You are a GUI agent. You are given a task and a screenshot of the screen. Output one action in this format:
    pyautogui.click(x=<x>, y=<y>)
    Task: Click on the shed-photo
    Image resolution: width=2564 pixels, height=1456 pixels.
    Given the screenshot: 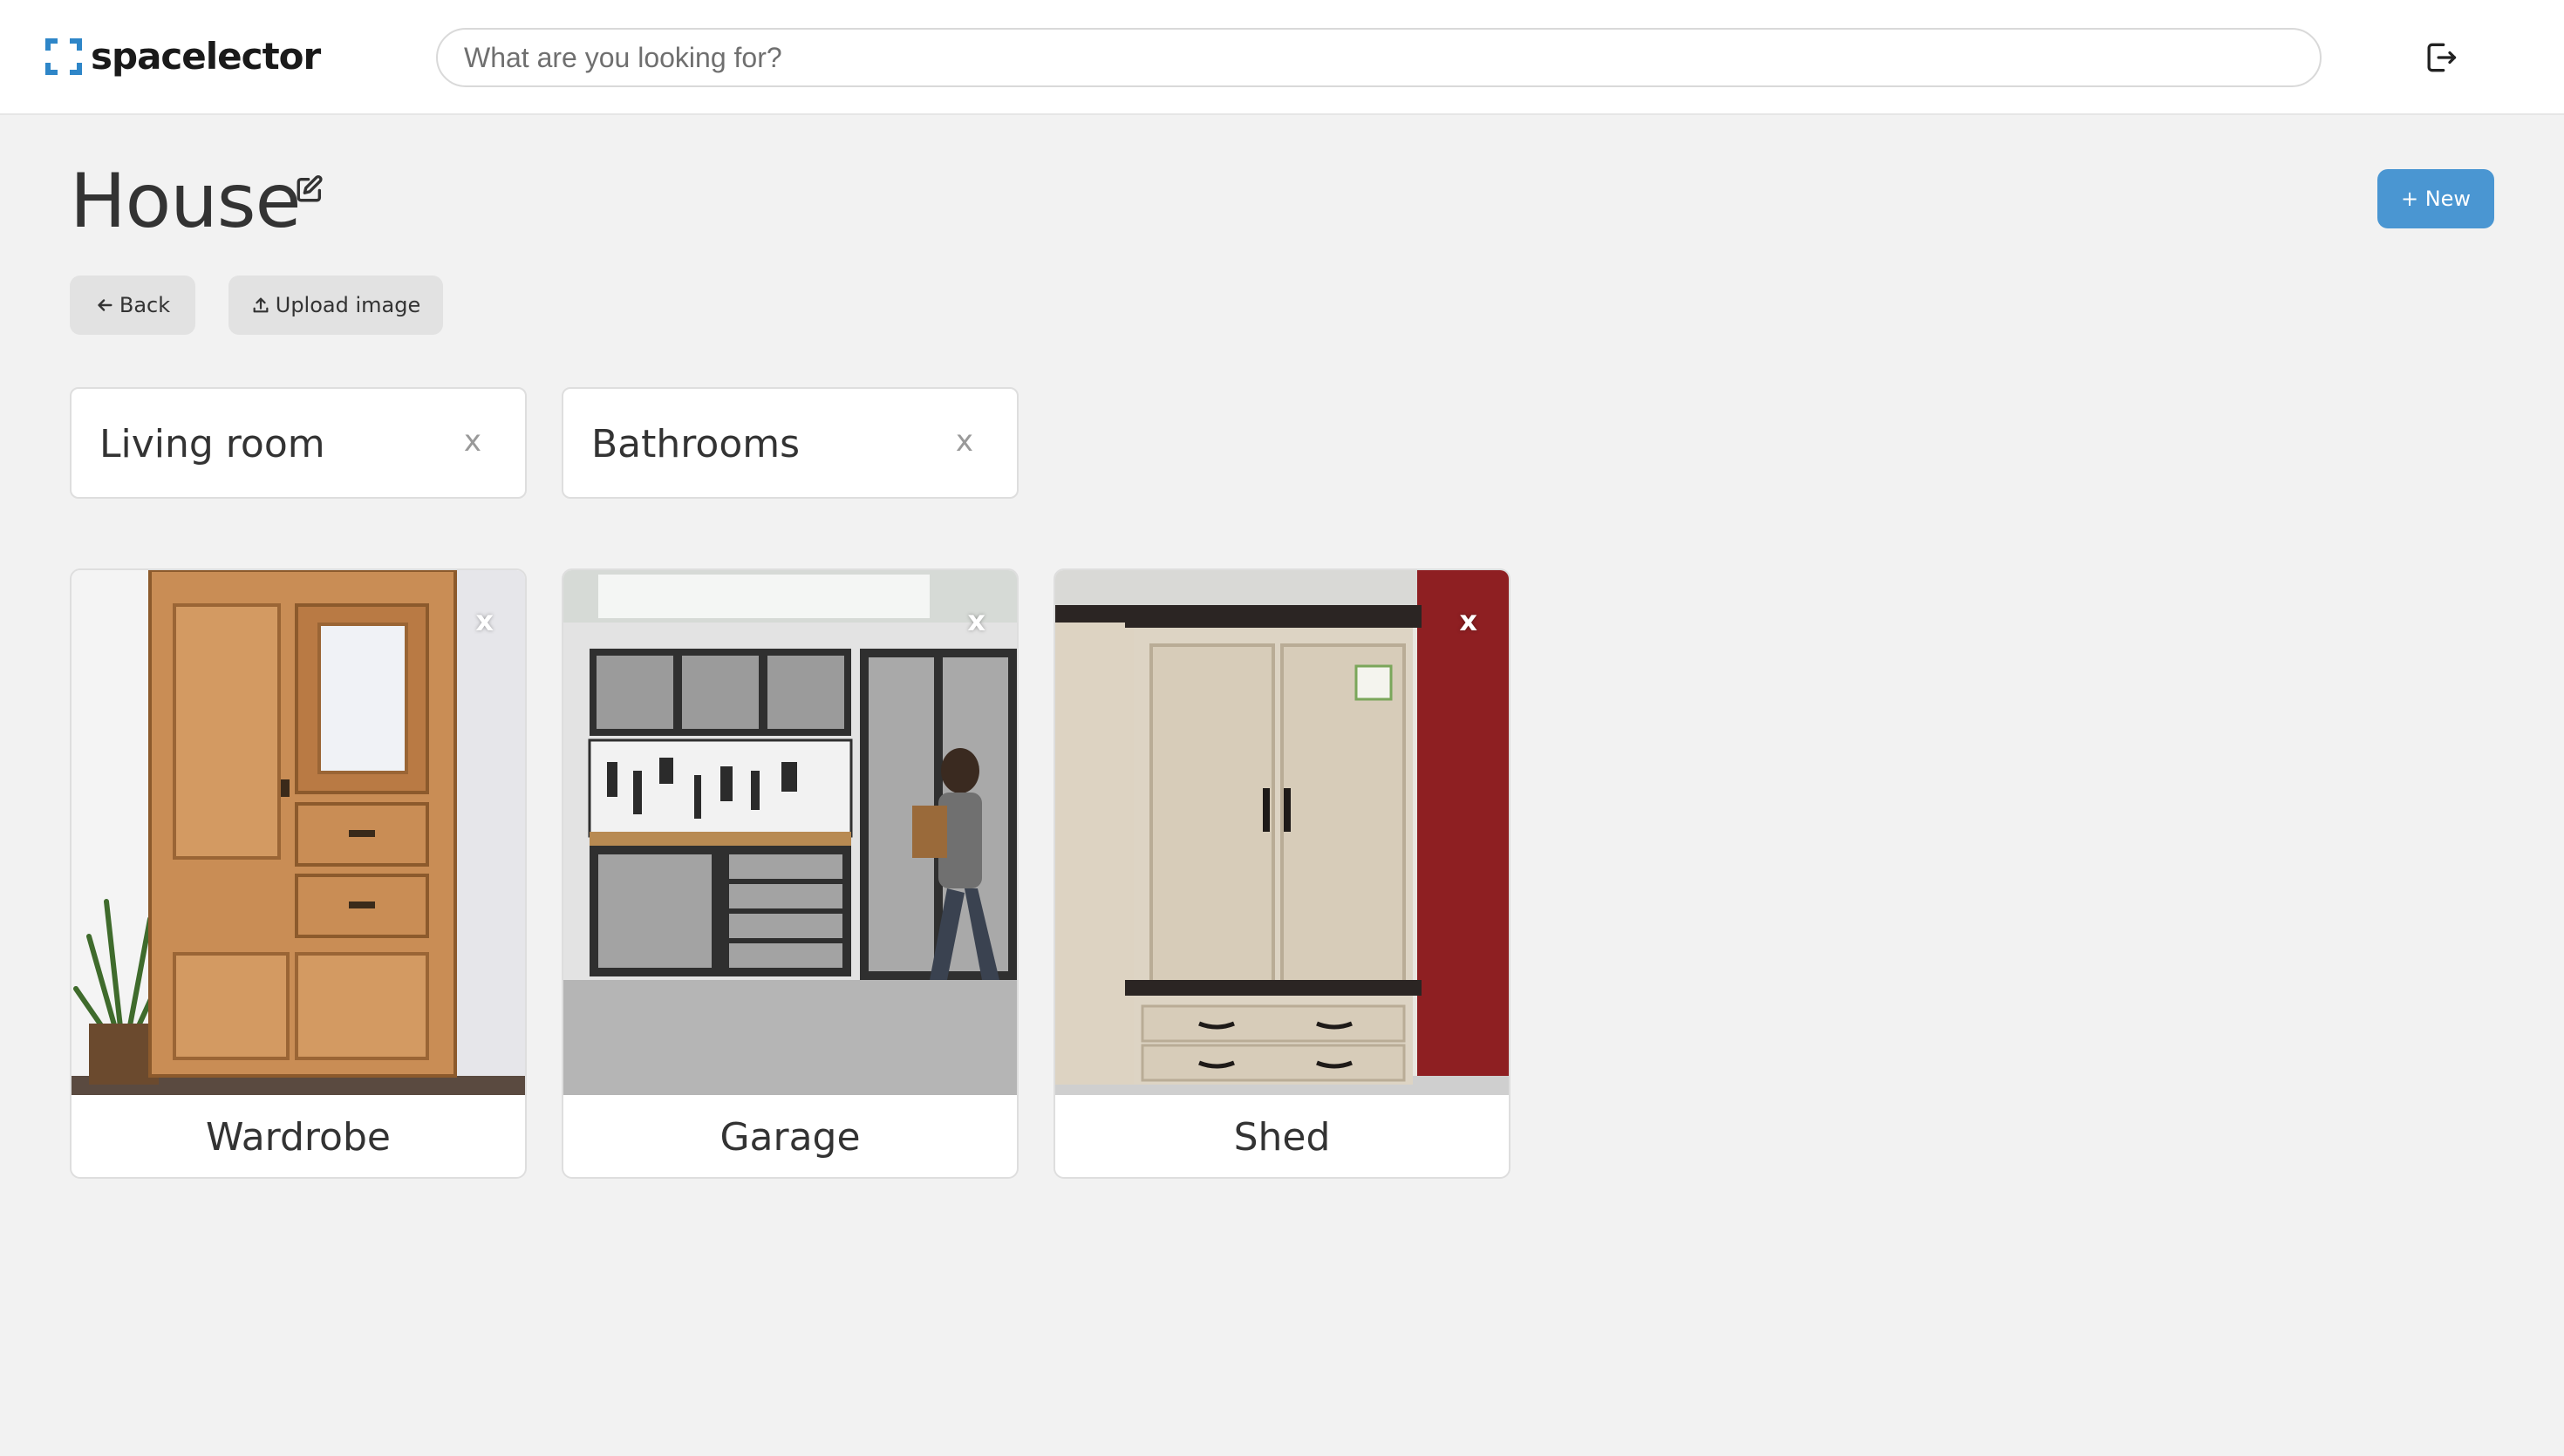 What is the action you would take?
    pyautogui.click(x=1282, y=832)
    